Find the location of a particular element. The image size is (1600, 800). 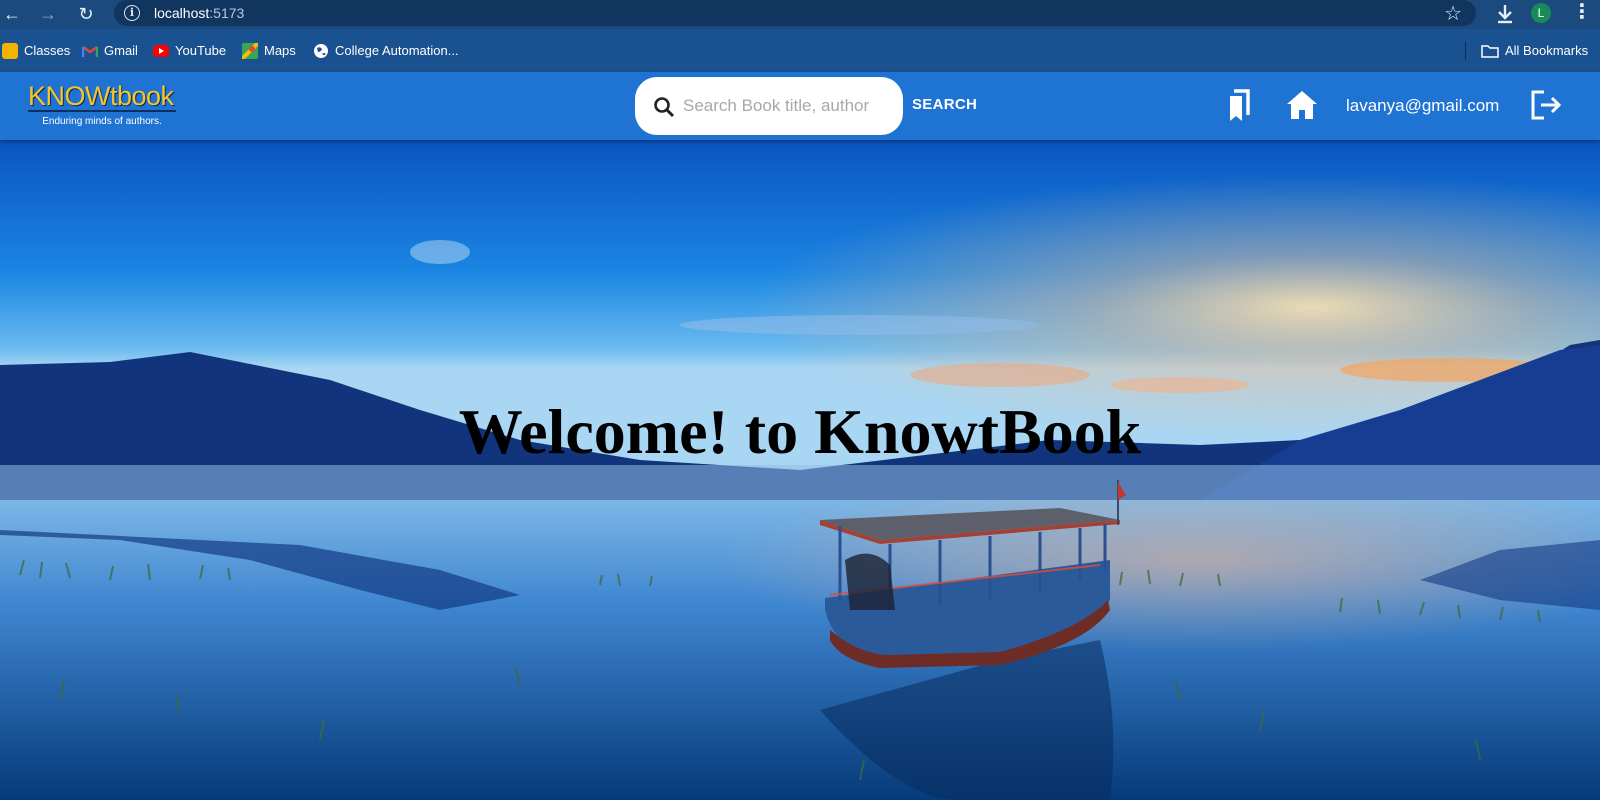

classroom-icon is located at coordinates (10, 51).